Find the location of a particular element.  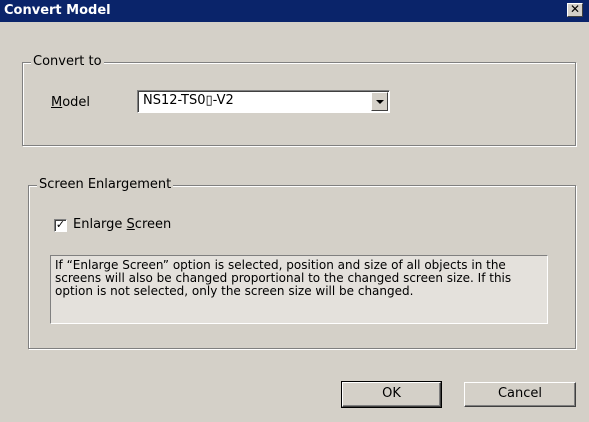

model-label: Model is located at coordinates (71, 102).